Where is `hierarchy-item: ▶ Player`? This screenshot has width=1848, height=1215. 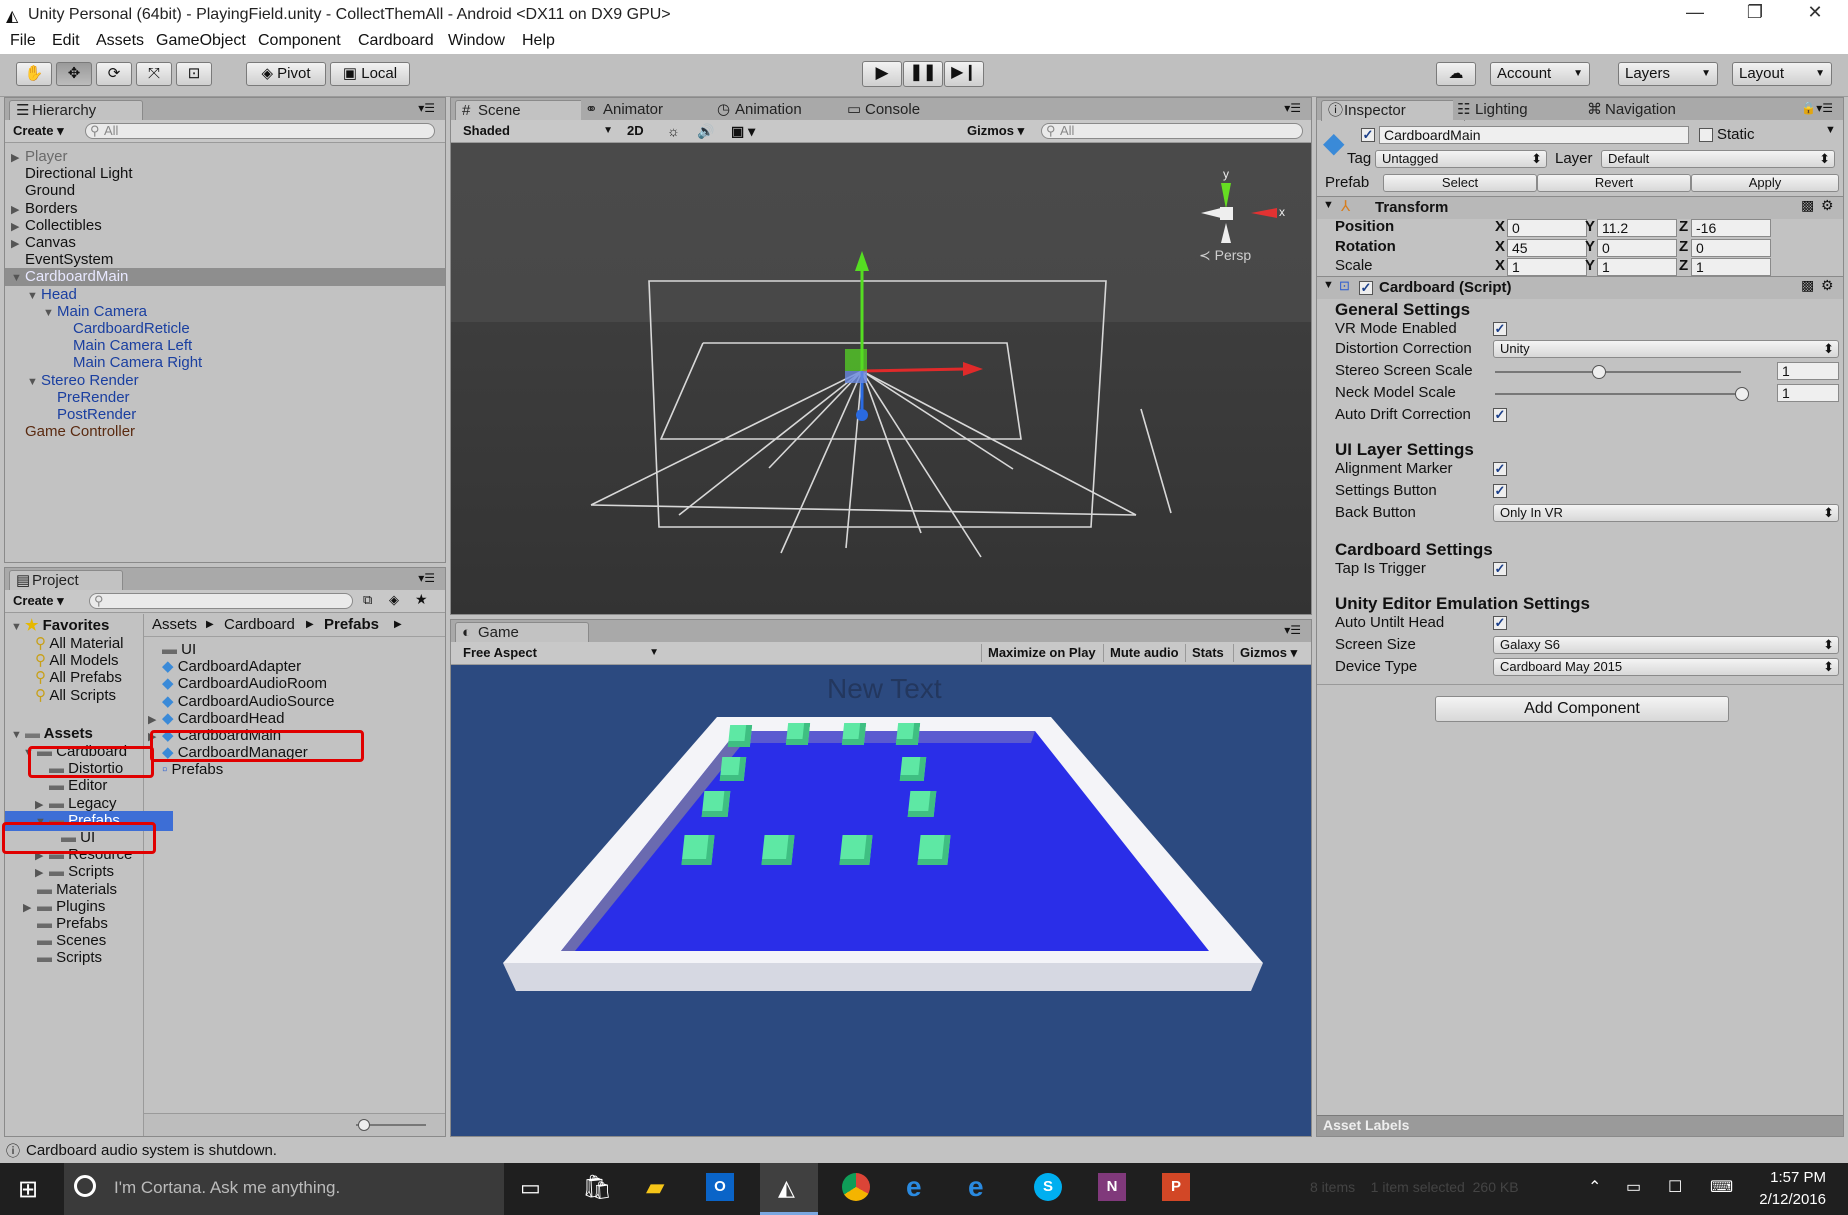 hierarchy-item: ▶ Player is located at coordinates (225, 157).